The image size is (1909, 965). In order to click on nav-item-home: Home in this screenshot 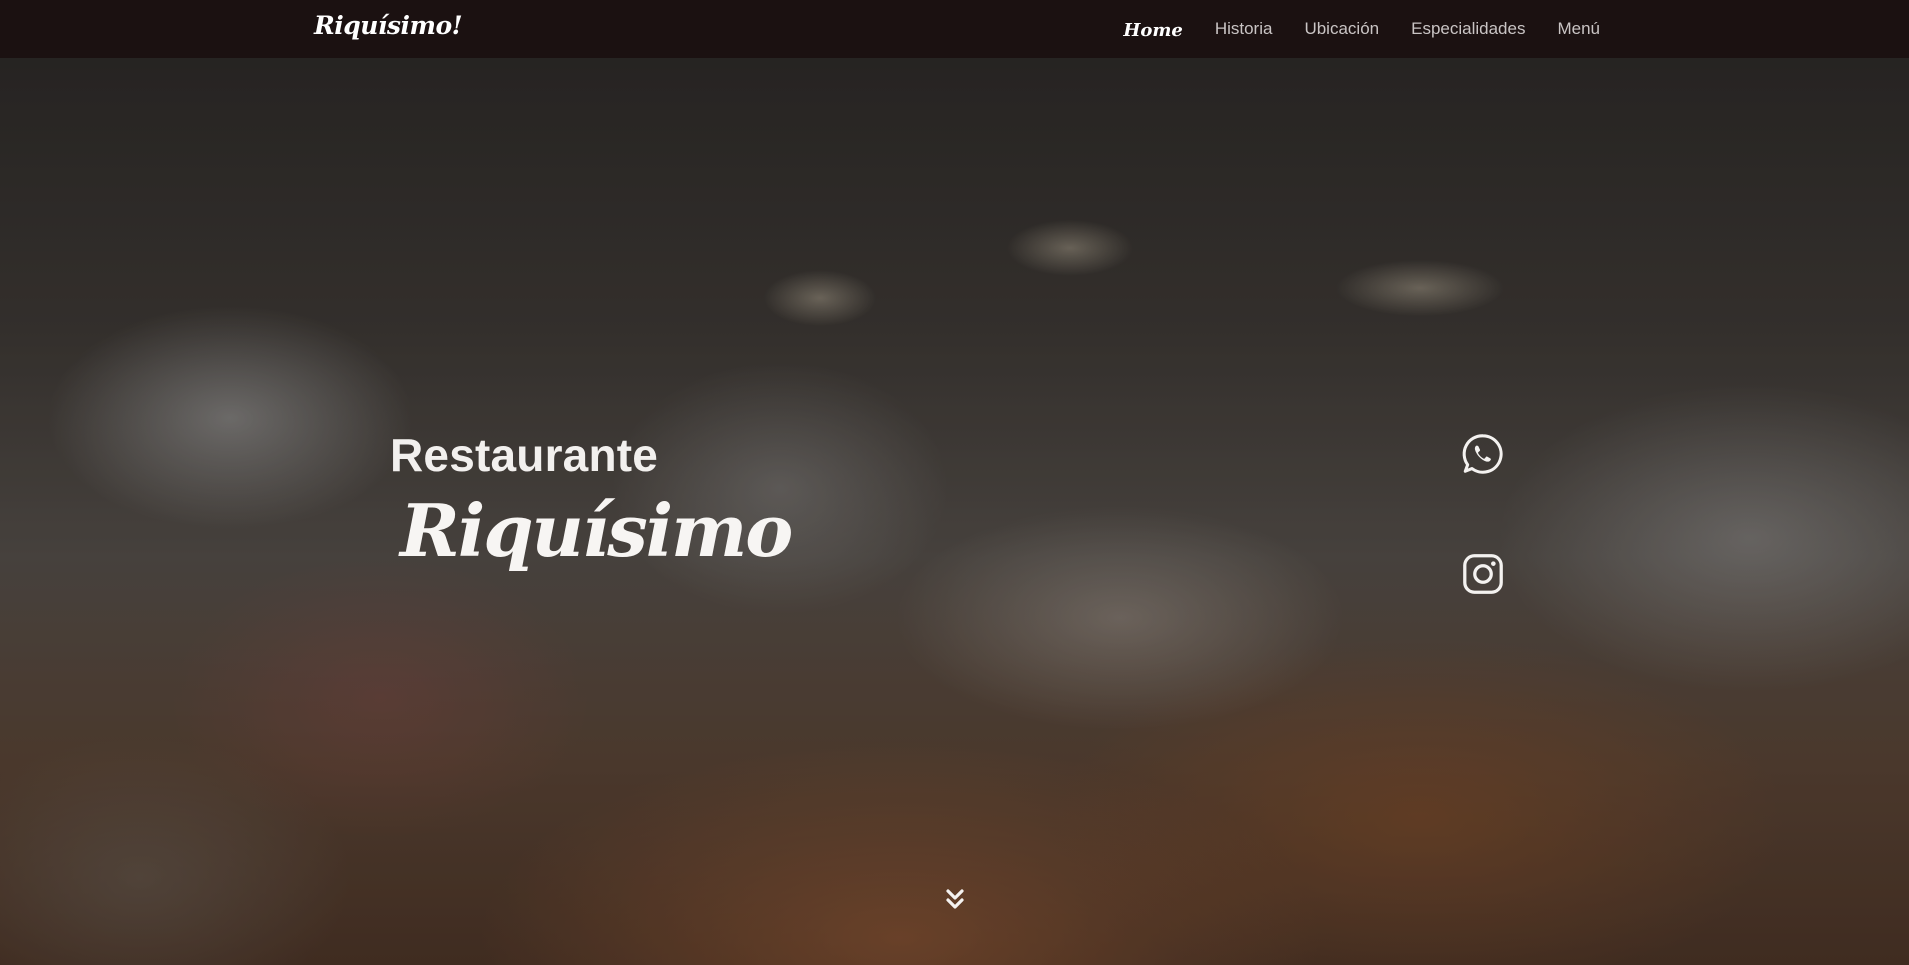, I will do `click(1153, 29)`.